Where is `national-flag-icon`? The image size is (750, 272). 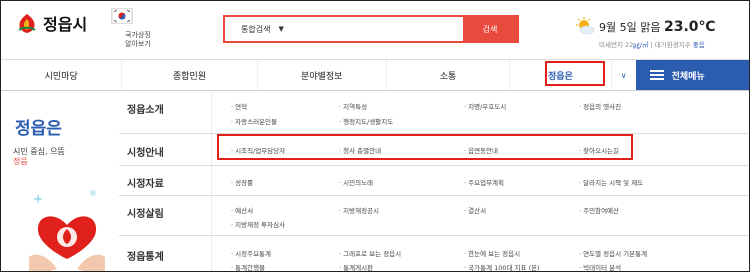
national-flag-icon is located at coordinates (122, 16).